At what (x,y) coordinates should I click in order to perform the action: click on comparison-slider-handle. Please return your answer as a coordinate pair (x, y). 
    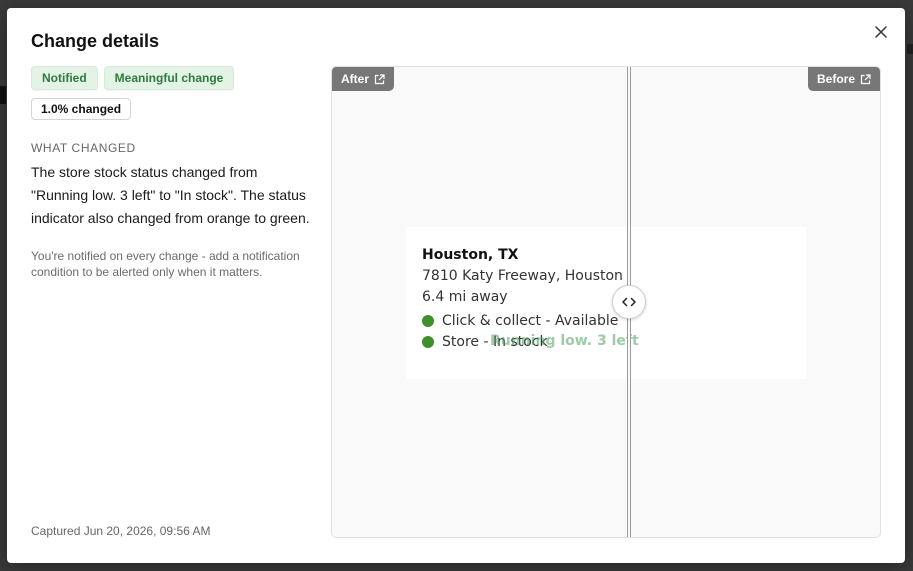
    Looking at the image, I should click on (629, 302).